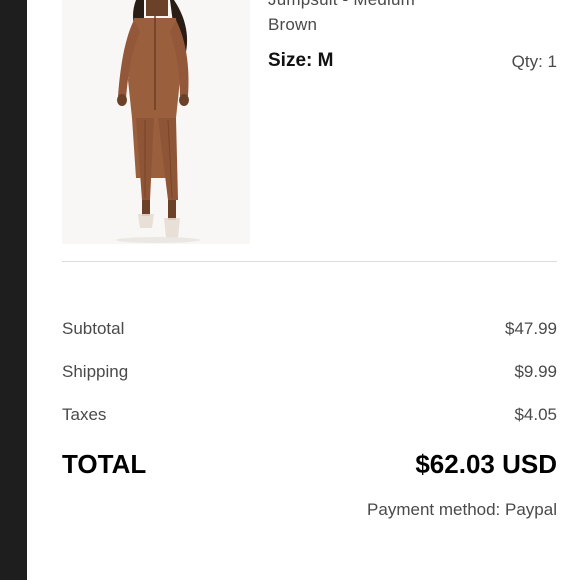 The image size is (580, 580). What do you see at coordinates (486, 464) in the screenshot?
I see `total-value: $62.03 USD` at bounding box center [486, 464].